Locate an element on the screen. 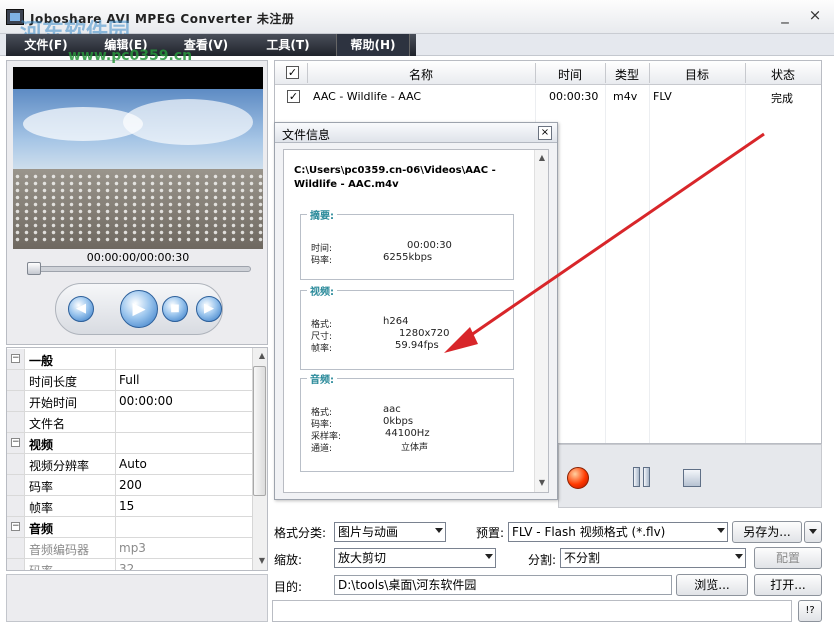  status-bar is located at coordinates (532, 611).